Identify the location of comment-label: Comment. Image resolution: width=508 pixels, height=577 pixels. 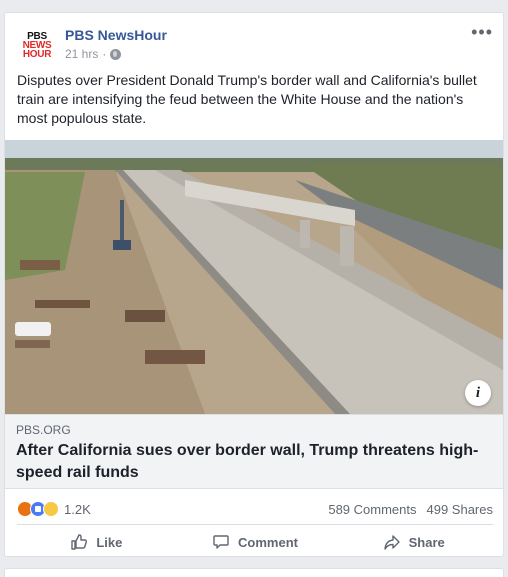
(268, 542).